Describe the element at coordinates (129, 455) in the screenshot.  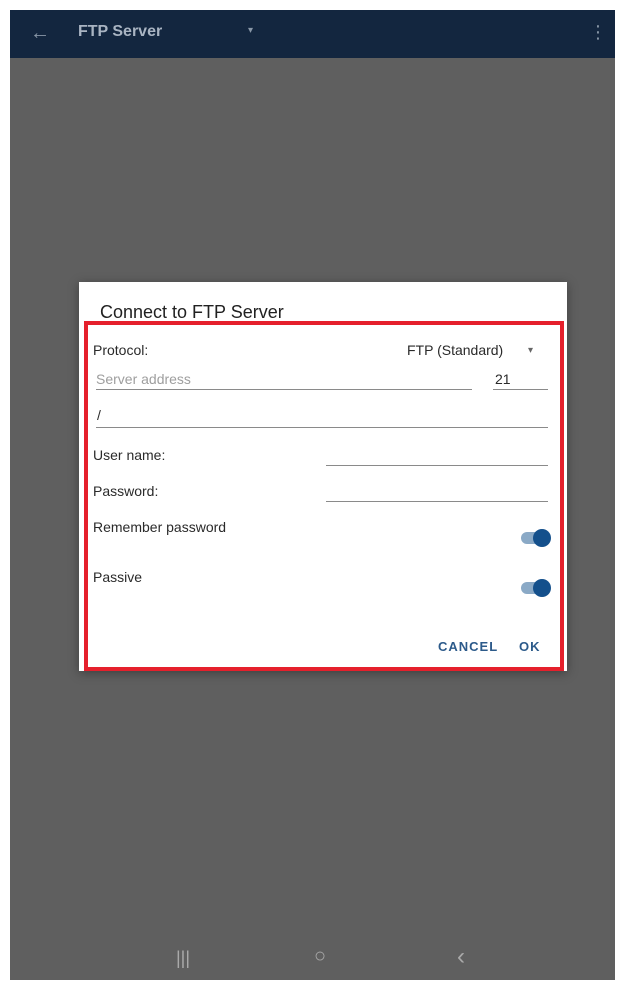
I see `username-label: User name:` at that location.